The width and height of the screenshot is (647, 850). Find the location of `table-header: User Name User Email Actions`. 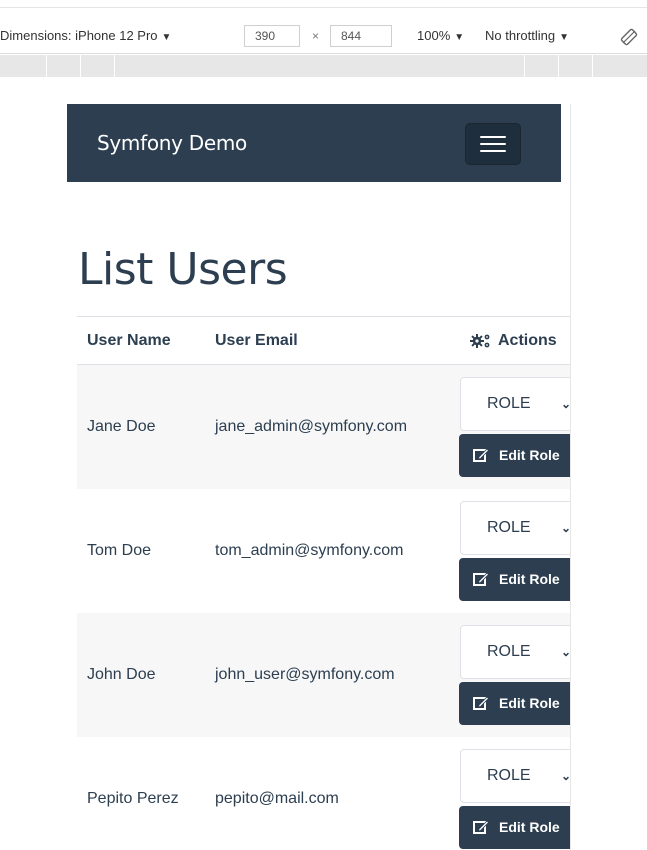

table-header: User Name User Email Actions is located at coordinates (323, 341).